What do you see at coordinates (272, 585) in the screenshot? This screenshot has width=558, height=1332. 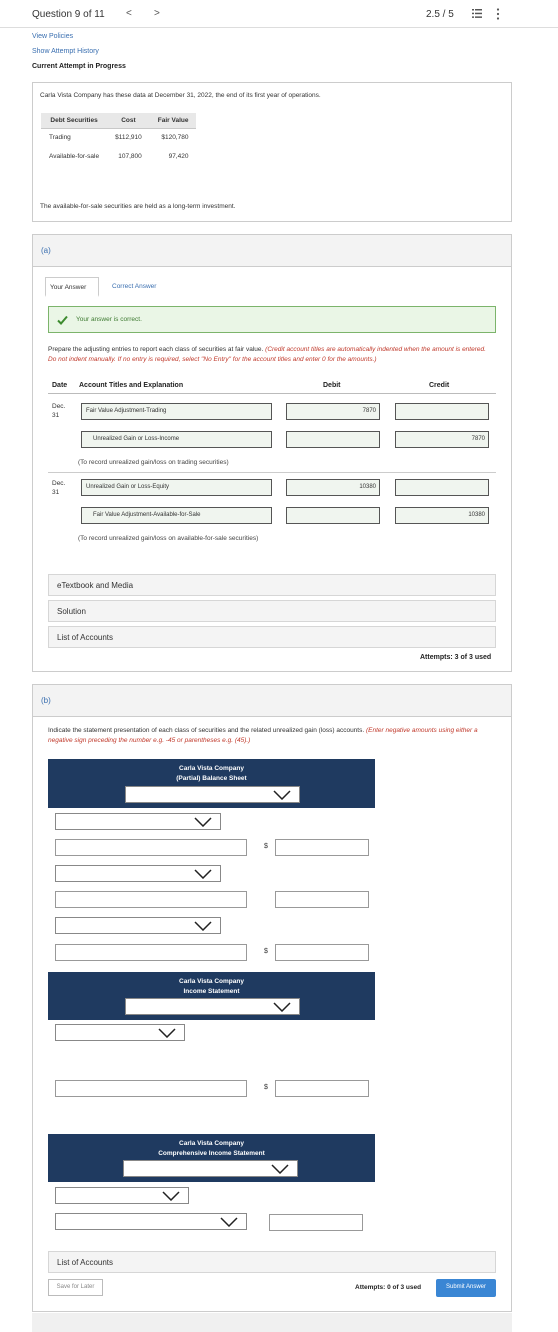 I see `etextbook-media-toggle: eTextbook and Media` at bounding box center [272, 585].